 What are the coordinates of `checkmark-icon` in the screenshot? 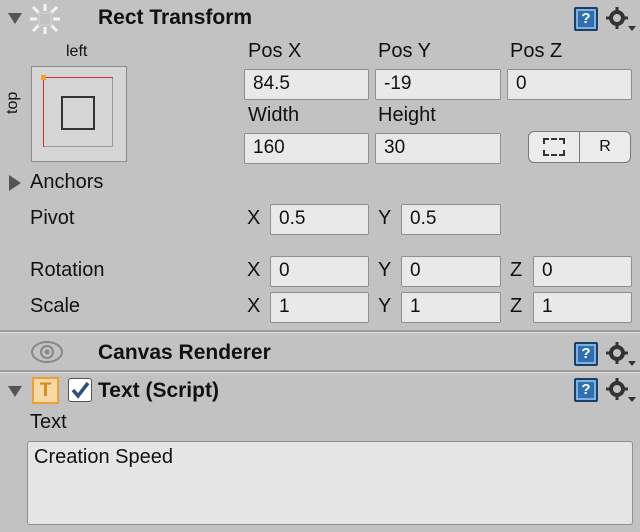 It's located at (80, 390).